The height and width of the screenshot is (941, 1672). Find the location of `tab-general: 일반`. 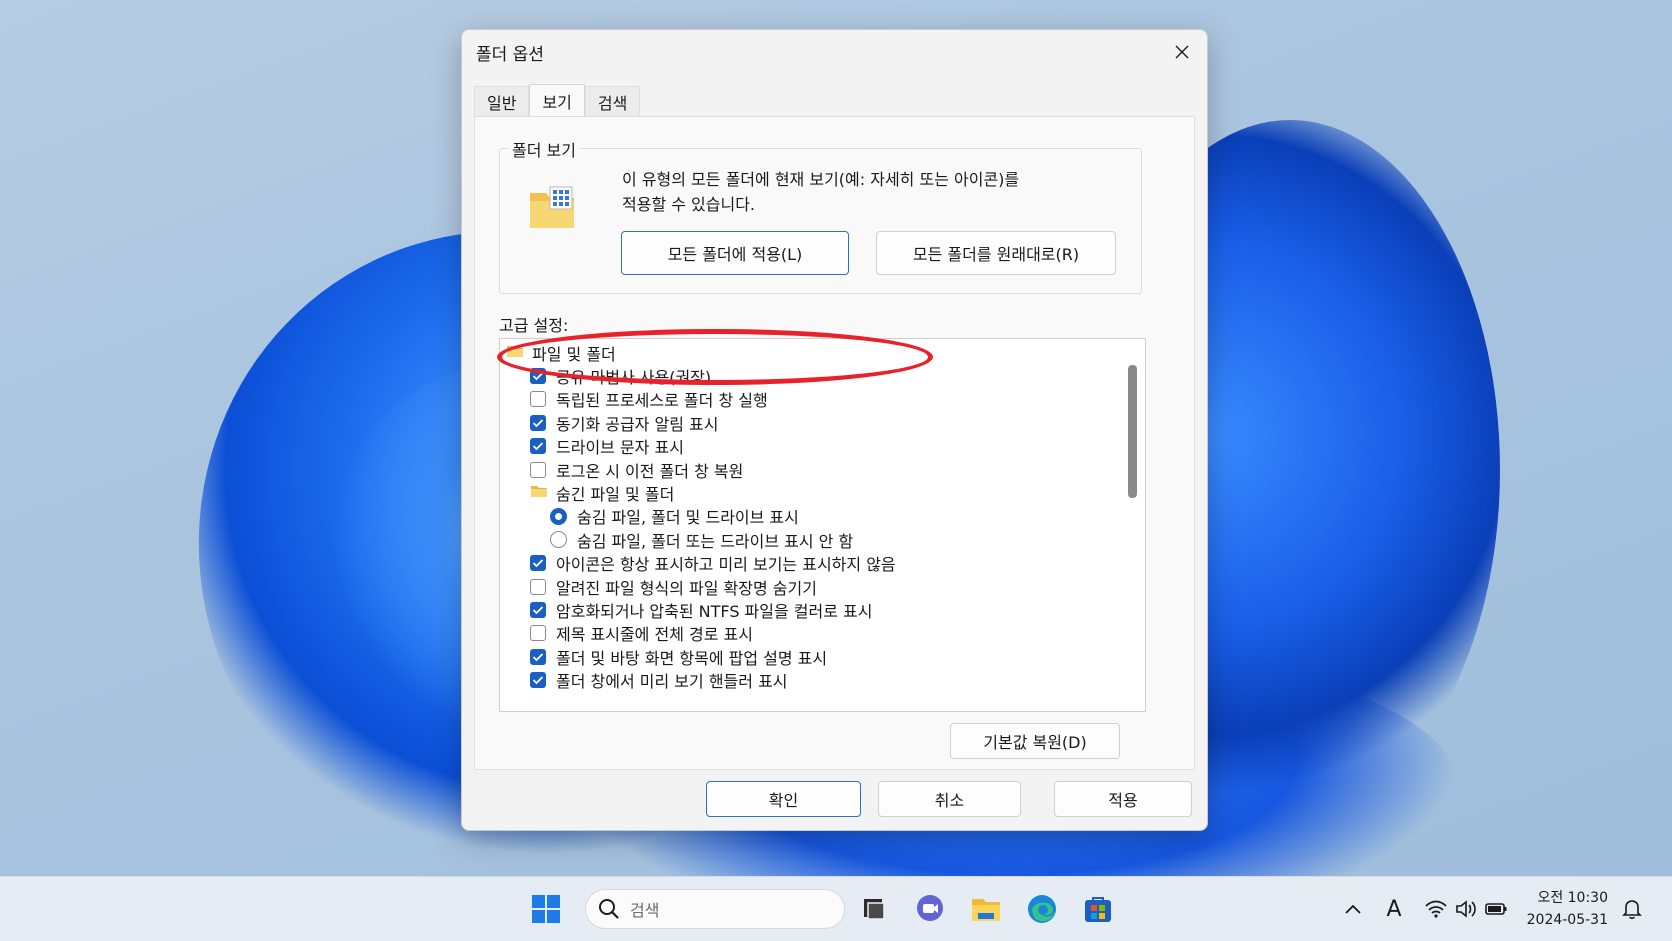

tab-general: 일반 is located at coordinates (502, 101).